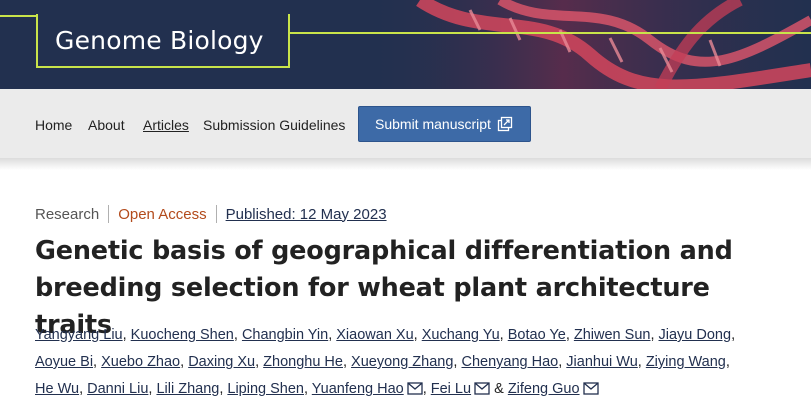 The height and width of the screenshot is (413, 811). Describe the element at coordinates (79, 335) in the screenshot. I see `author-link: Yangyang Liu` at that location.